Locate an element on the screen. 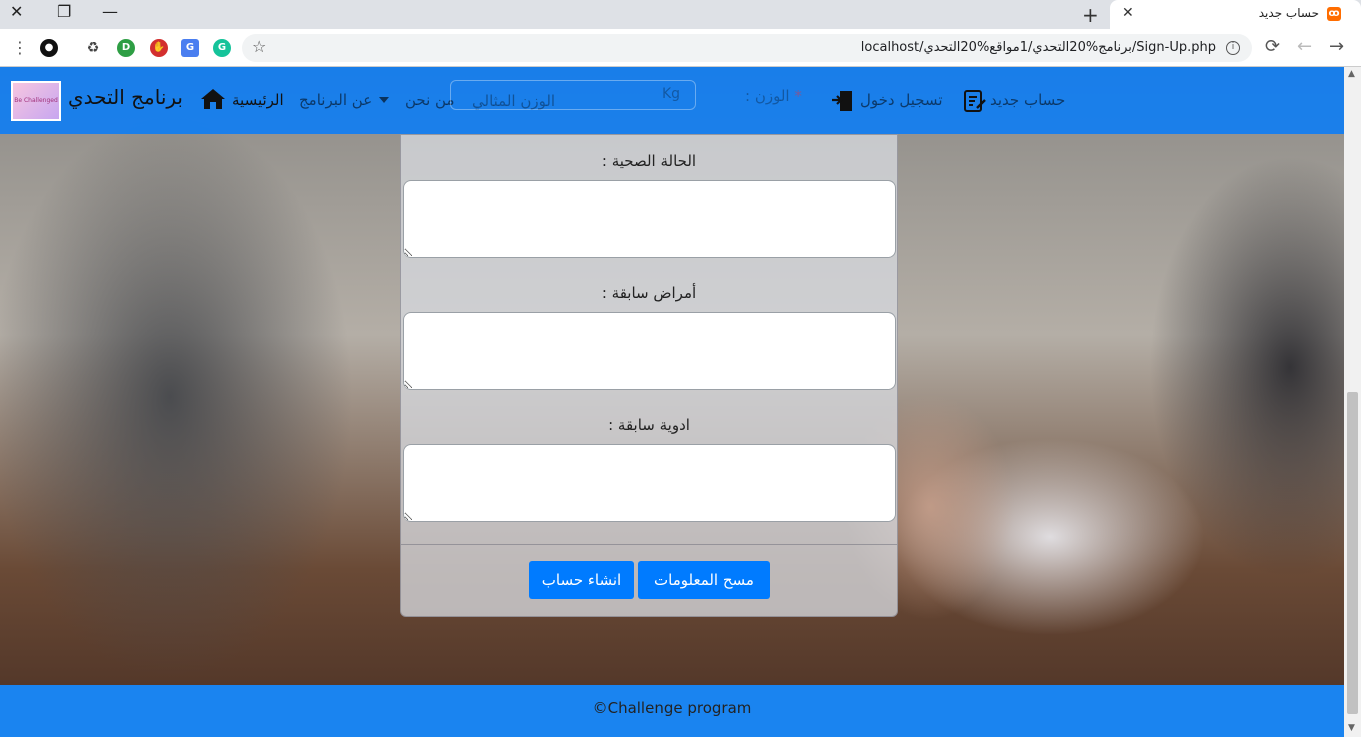  reload-icon: ⟳ is located at coordinates (1272, 46).